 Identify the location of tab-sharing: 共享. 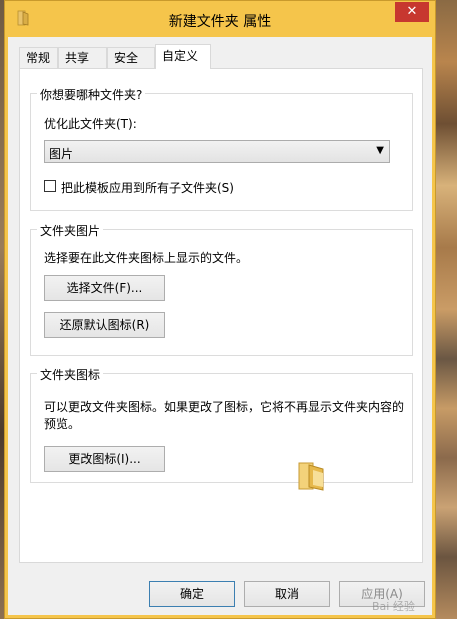
(82, 57).